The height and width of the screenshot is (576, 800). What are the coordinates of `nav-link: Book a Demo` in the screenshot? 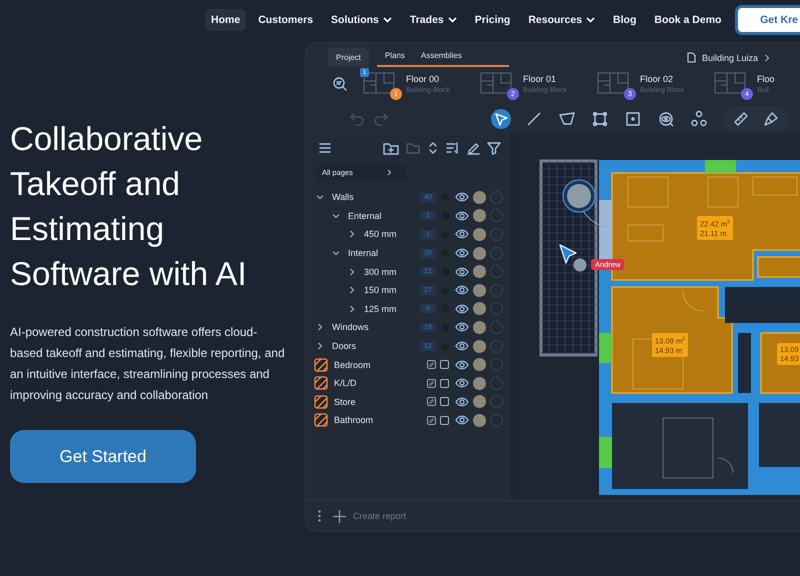 It's located at (688, 20).